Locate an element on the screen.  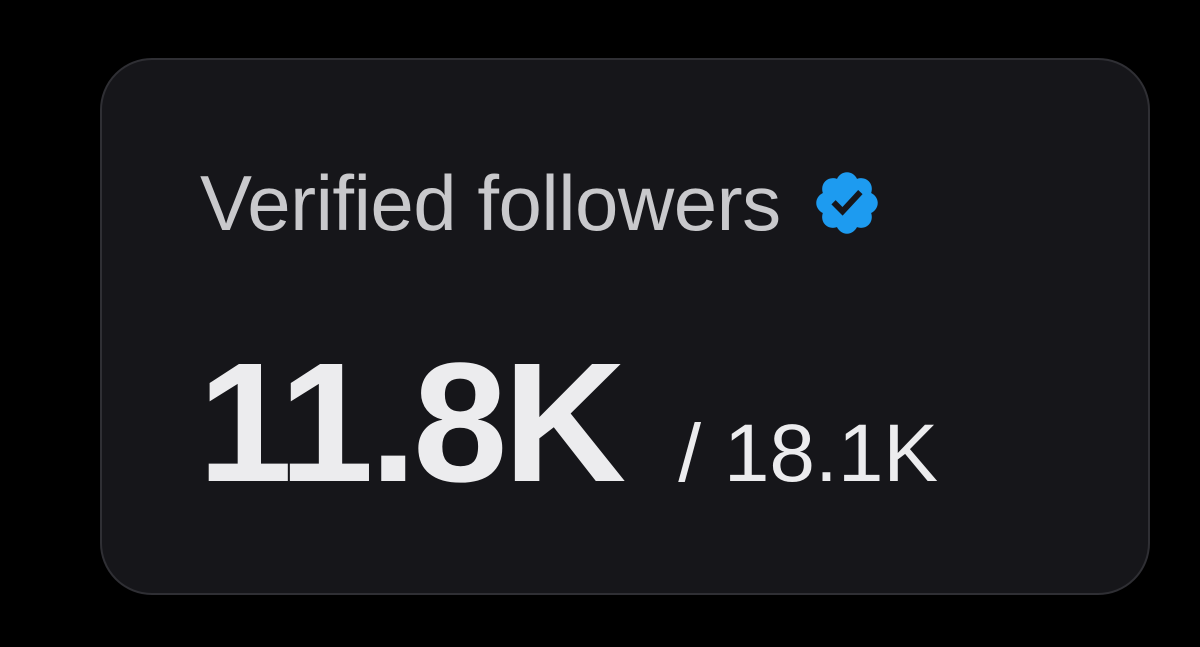
verified-follower-count: 11.8K is located at coordinates (412, 423).